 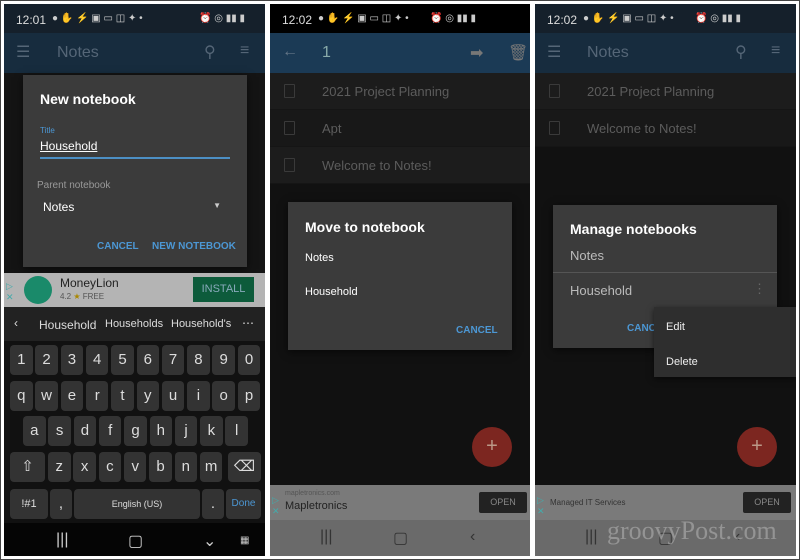 What do you see at coordinates (665, 502) in the screenshot?
I see `ad-banner: ▷ ✕ Managed IT Services OPEN` at bounding box center [665, 502].